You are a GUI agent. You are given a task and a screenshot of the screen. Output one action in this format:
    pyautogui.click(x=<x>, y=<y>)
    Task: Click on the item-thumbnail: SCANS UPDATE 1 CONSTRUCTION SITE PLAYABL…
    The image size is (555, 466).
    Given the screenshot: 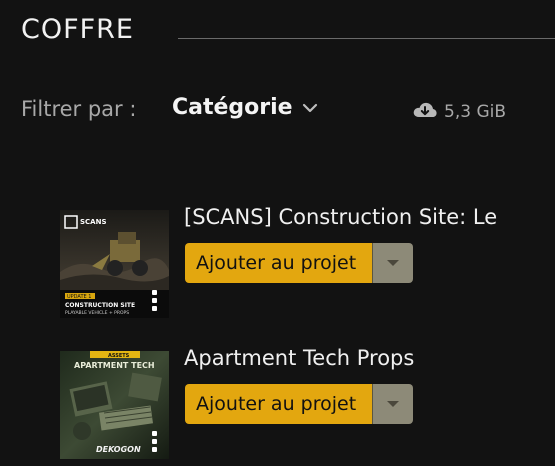 What is the action you would take?
    pyautogui.click(x=114, y=264)
    